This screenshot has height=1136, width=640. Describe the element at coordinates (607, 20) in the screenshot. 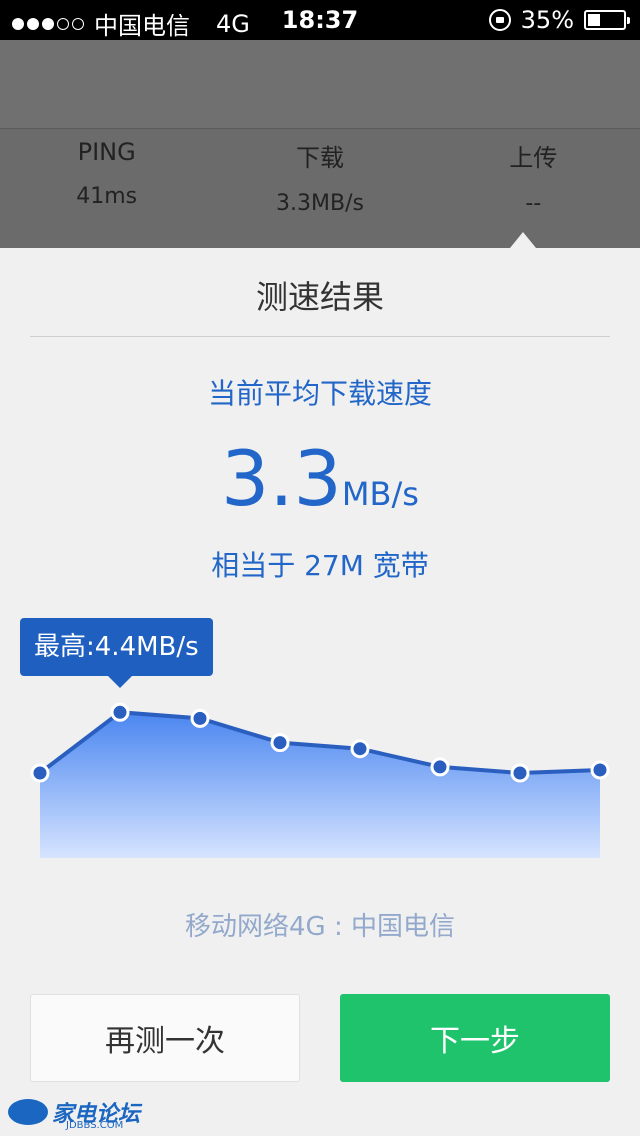

I see `battery-icon` at that location.